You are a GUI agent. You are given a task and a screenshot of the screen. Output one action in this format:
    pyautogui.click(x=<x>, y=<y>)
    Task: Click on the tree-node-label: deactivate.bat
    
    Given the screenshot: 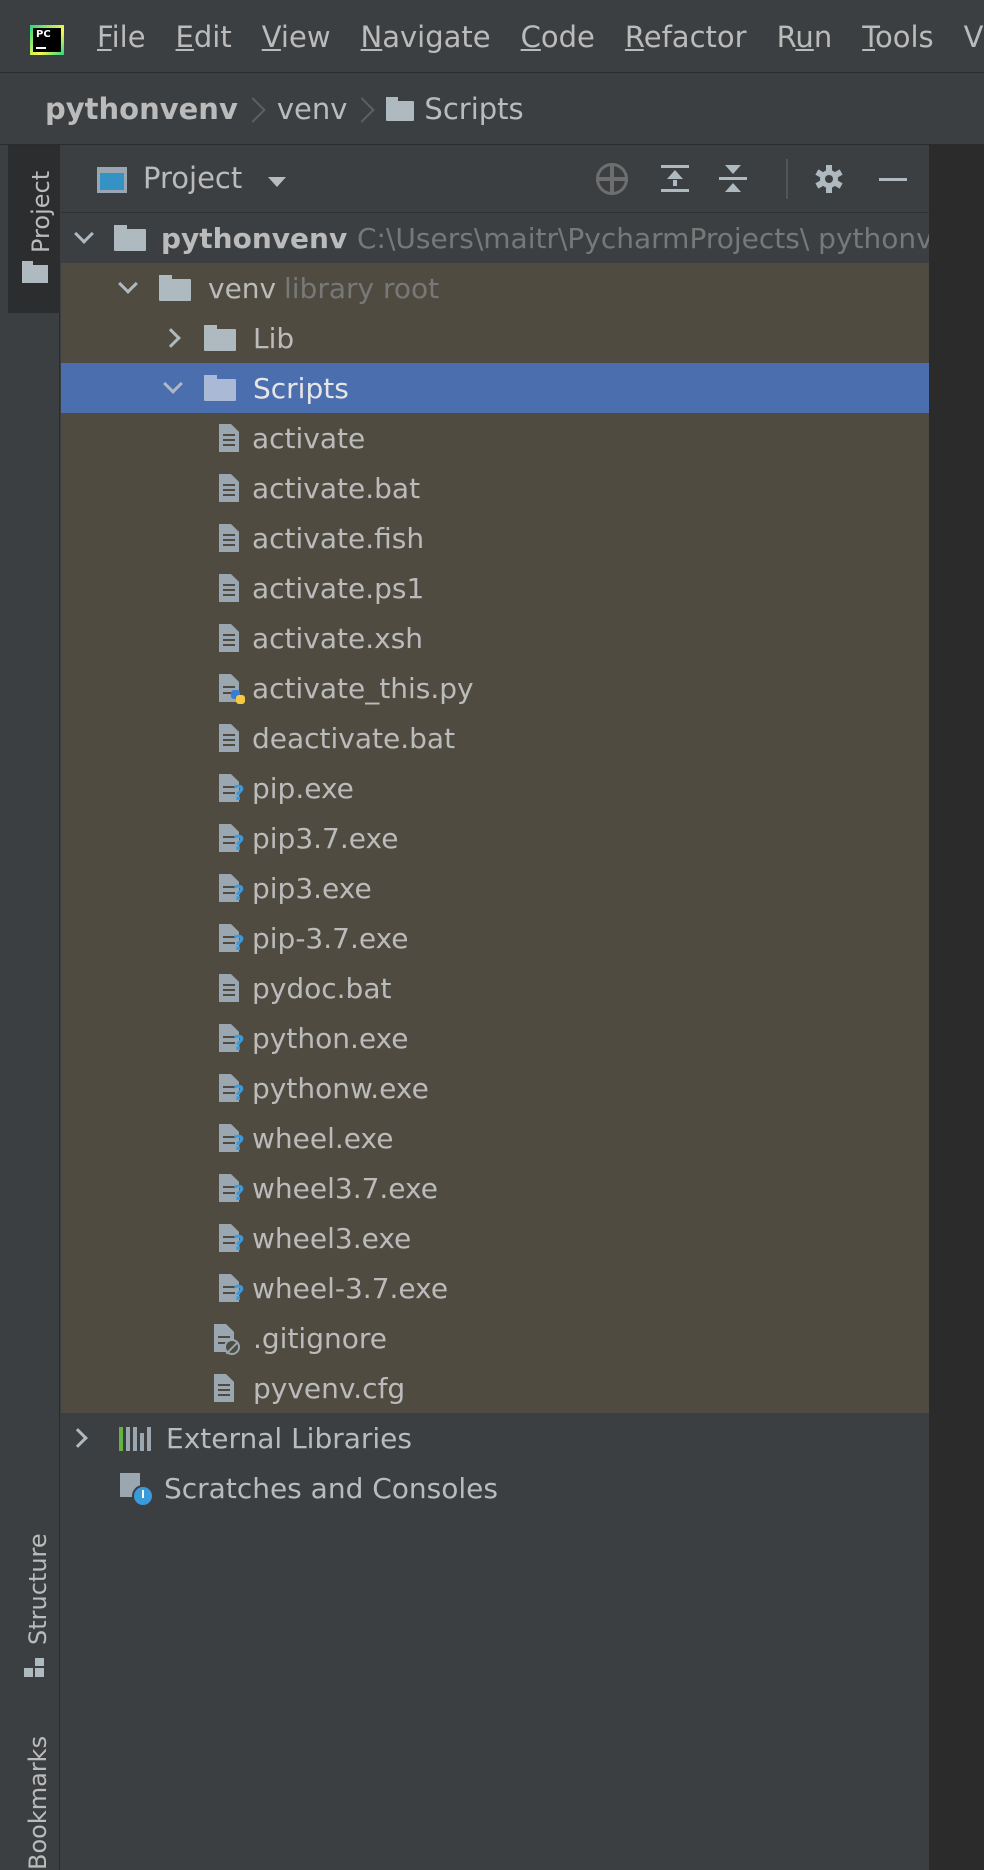 What is the action you would take?
    pyautogui.click(x=354, y=738)
    